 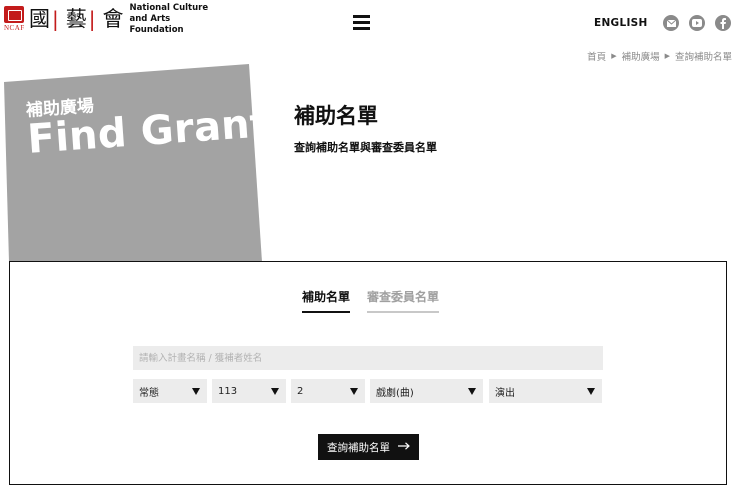 I want to click on tab-grant-list: 補助名單, so click(x=326, y=300).